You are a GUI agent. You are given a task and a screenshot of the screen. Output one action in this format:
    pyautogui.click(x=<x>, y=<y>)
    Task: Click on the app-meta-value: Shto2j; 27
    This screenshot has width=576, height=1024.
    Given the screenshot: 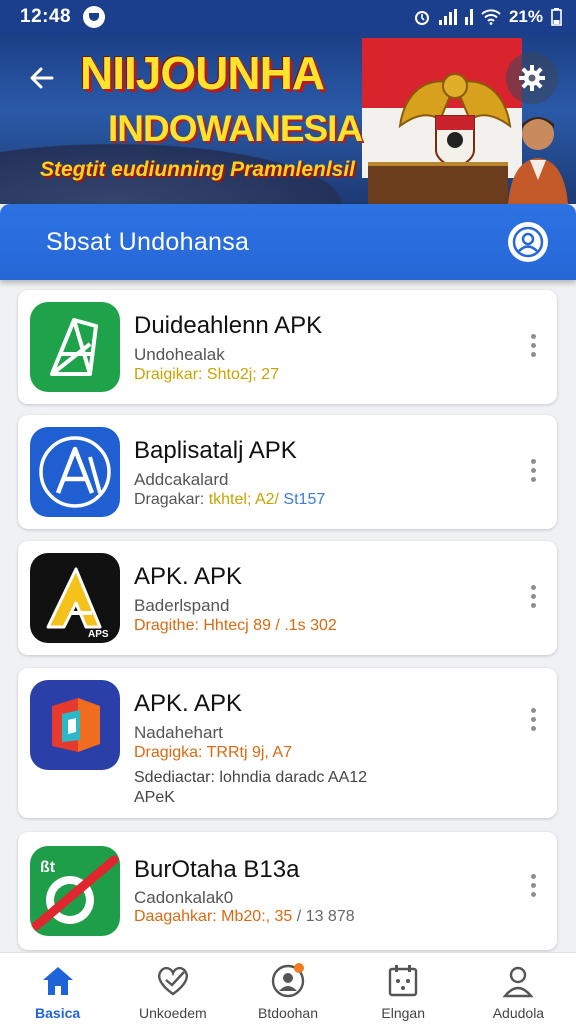 What is the action you would take?
    pyautogui.click(x=242, y=374)
    